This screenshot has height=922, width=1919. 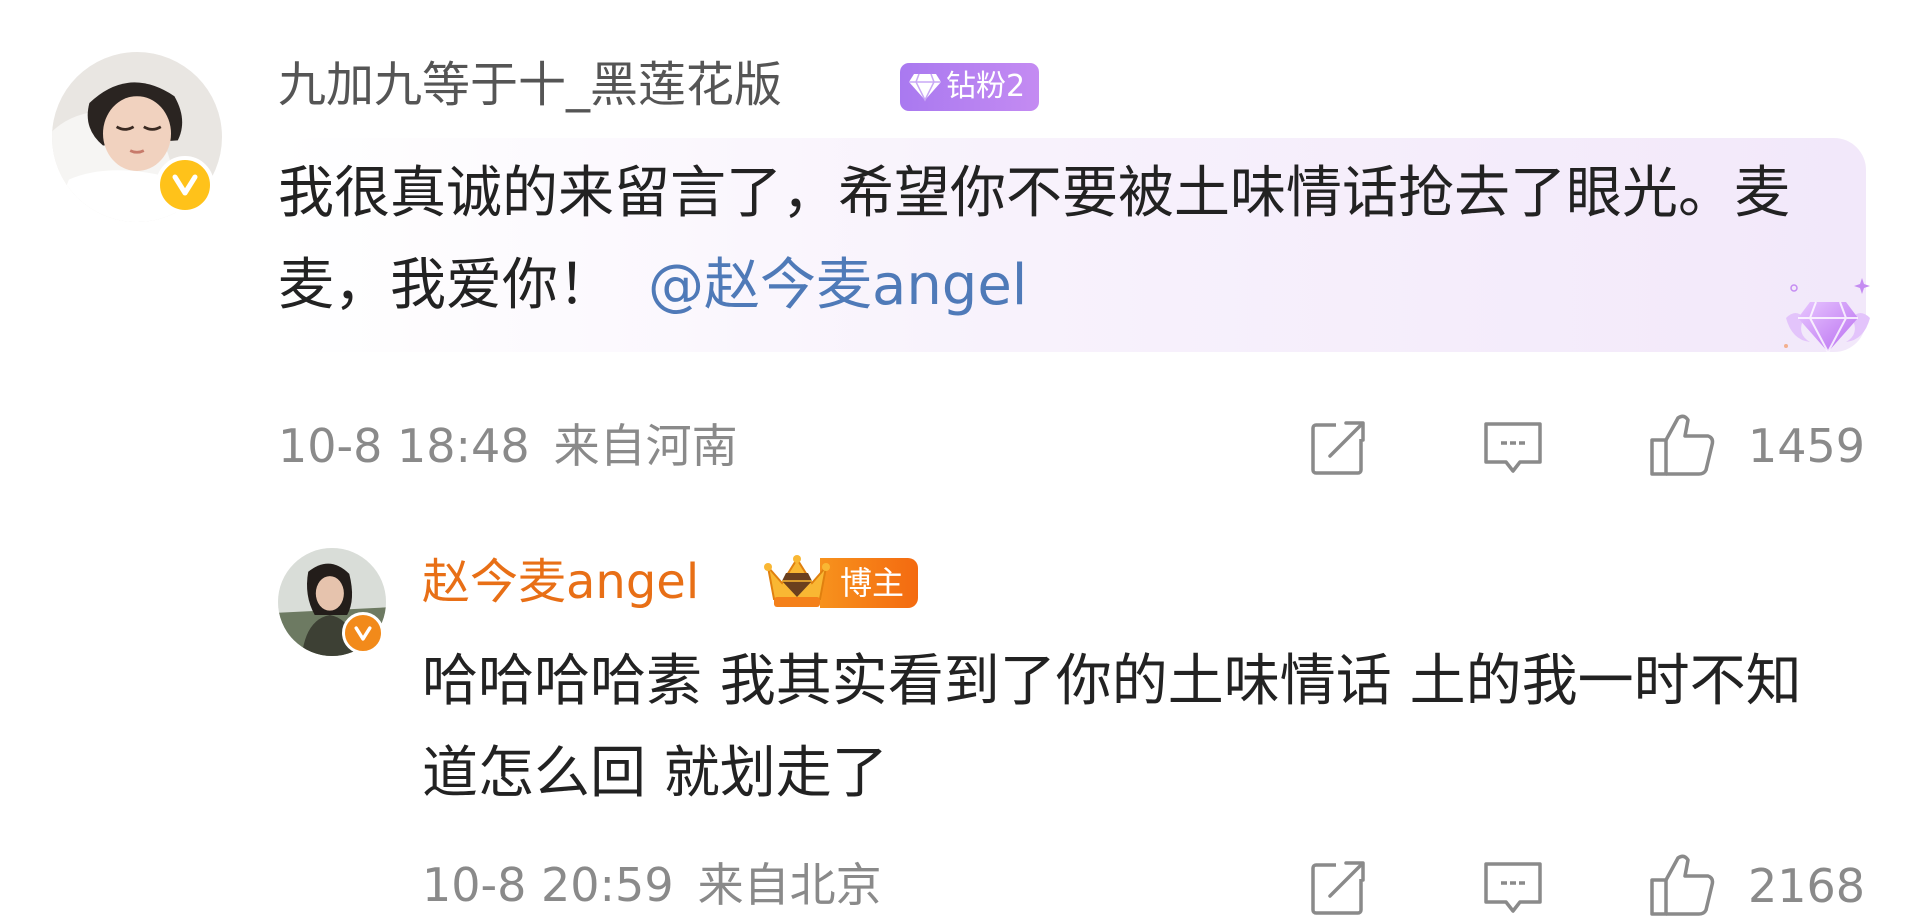 I want to click on fan-badge-label: 钻粉2, so click(x=986, y=86).